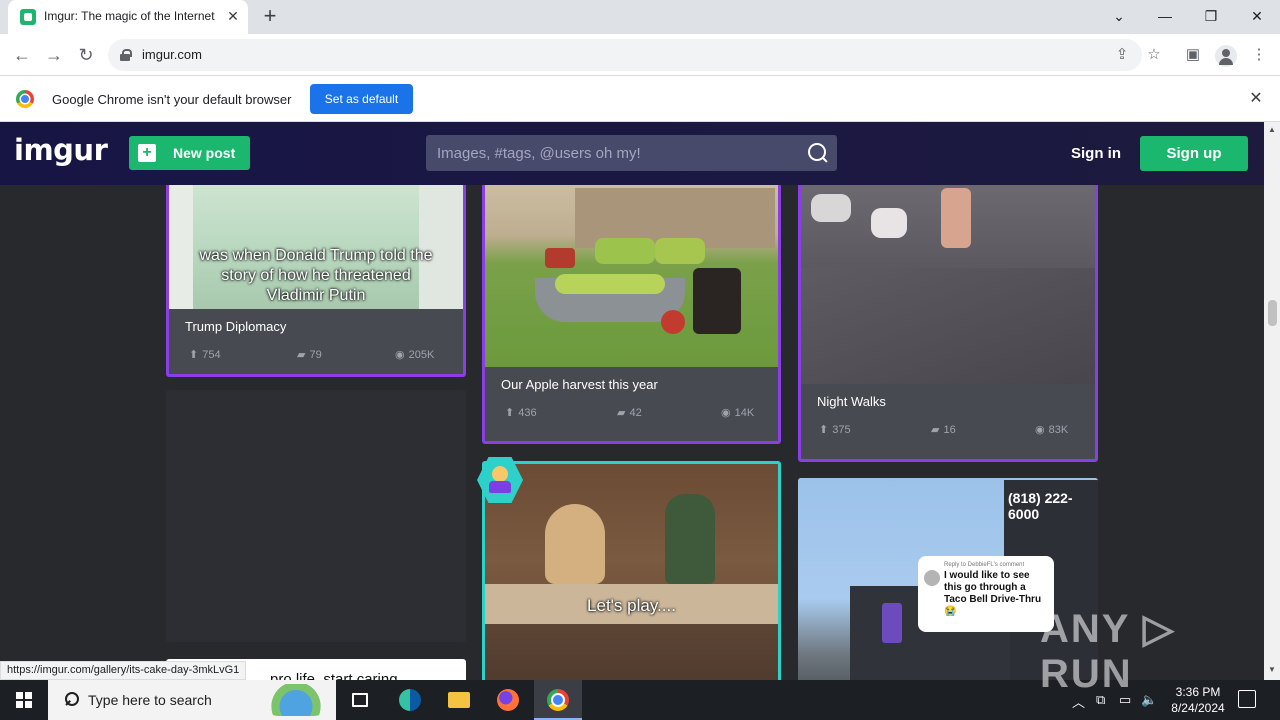  What do you see at coordinates (410, 700) in the screenshot?
I see `edge-icon` at bounding box center [410, 700].